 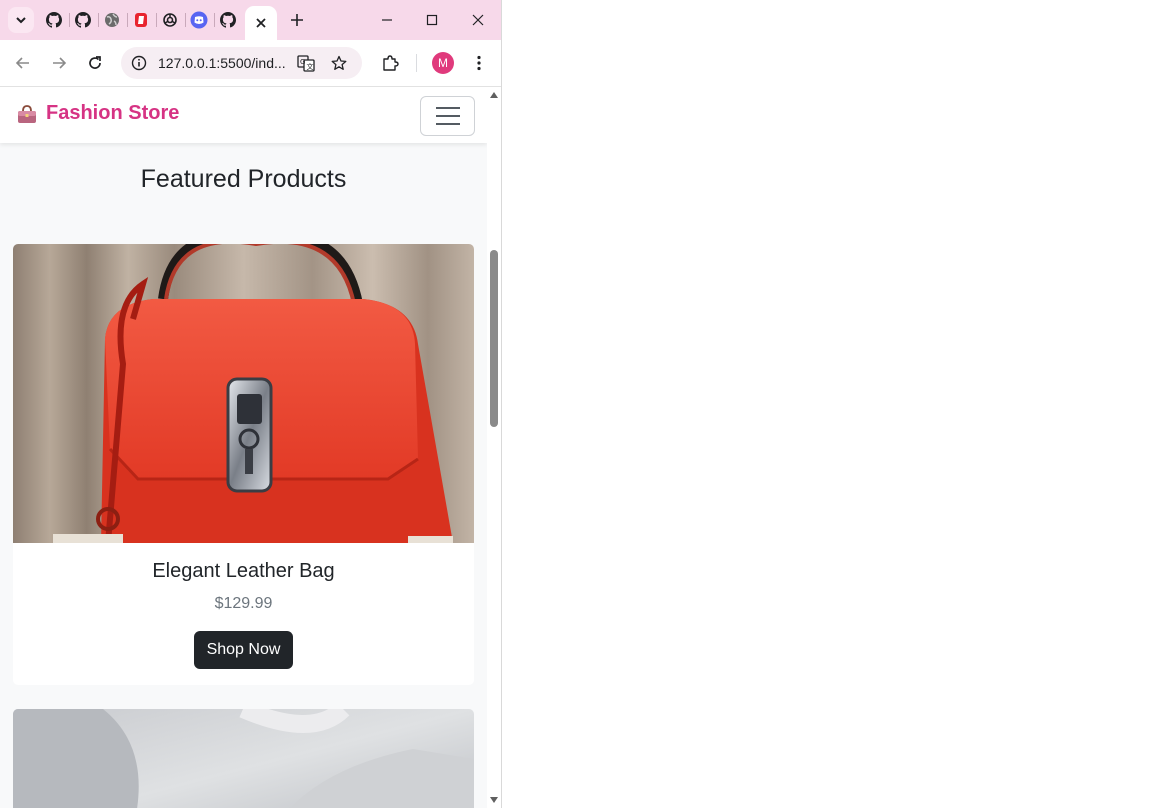 I want to click on window-close-button, so click(x=478, y=20).